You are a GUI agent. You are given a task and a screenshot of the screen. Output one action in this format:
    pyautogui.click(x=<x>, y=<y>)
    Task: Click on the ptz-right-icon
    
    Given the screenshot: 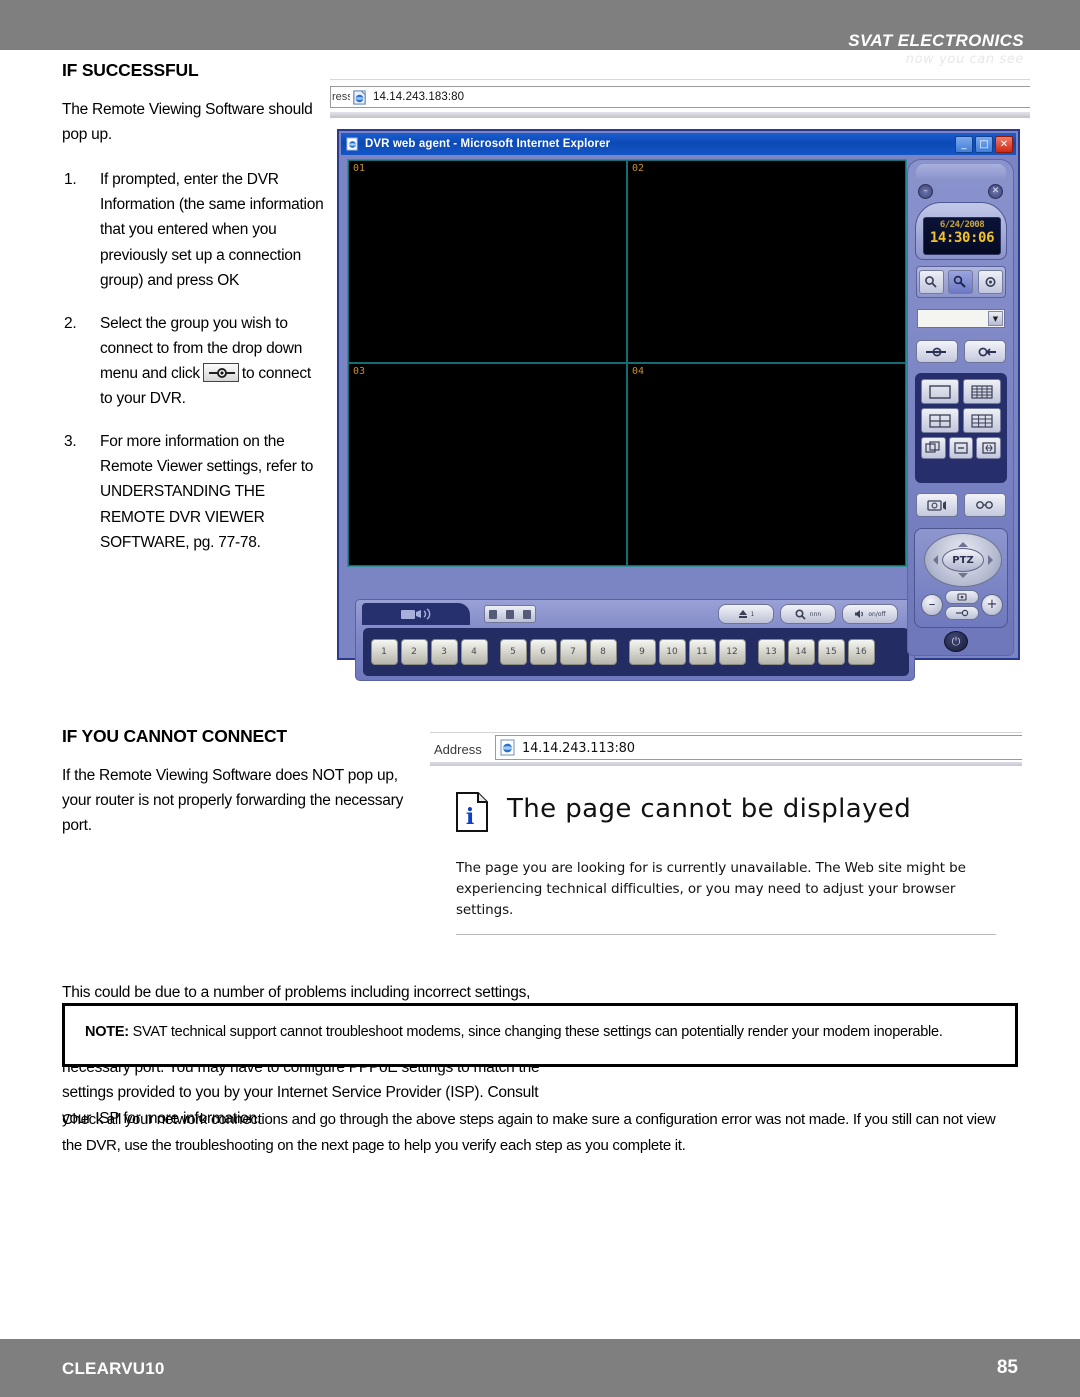 What is the action you would take?
    pyautogui.click(x=993, y=560)
    